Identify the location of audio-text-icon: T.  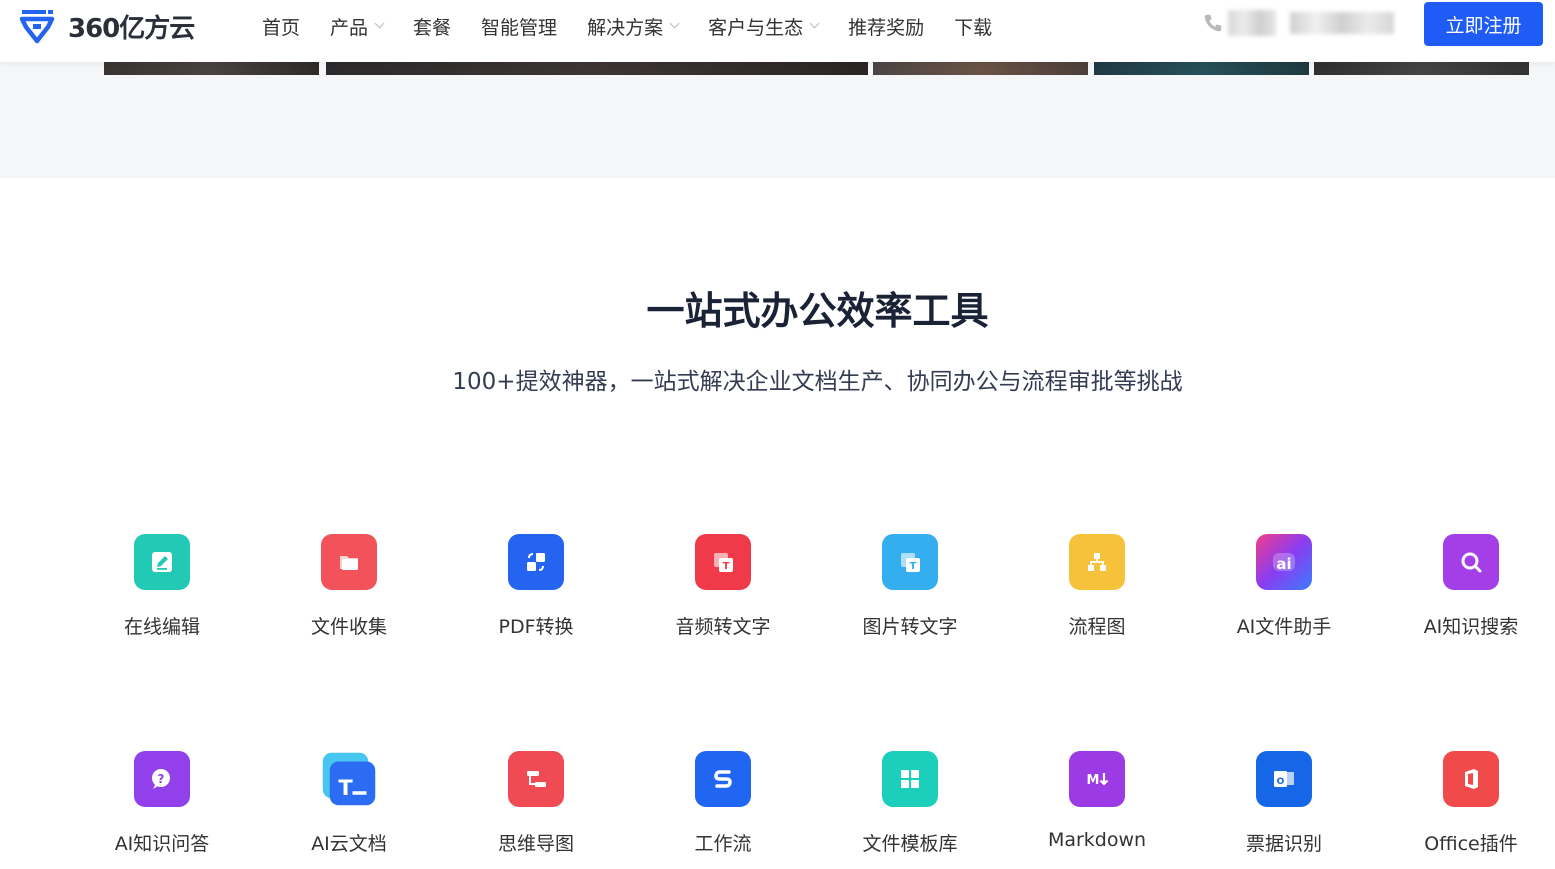
(723, 562).